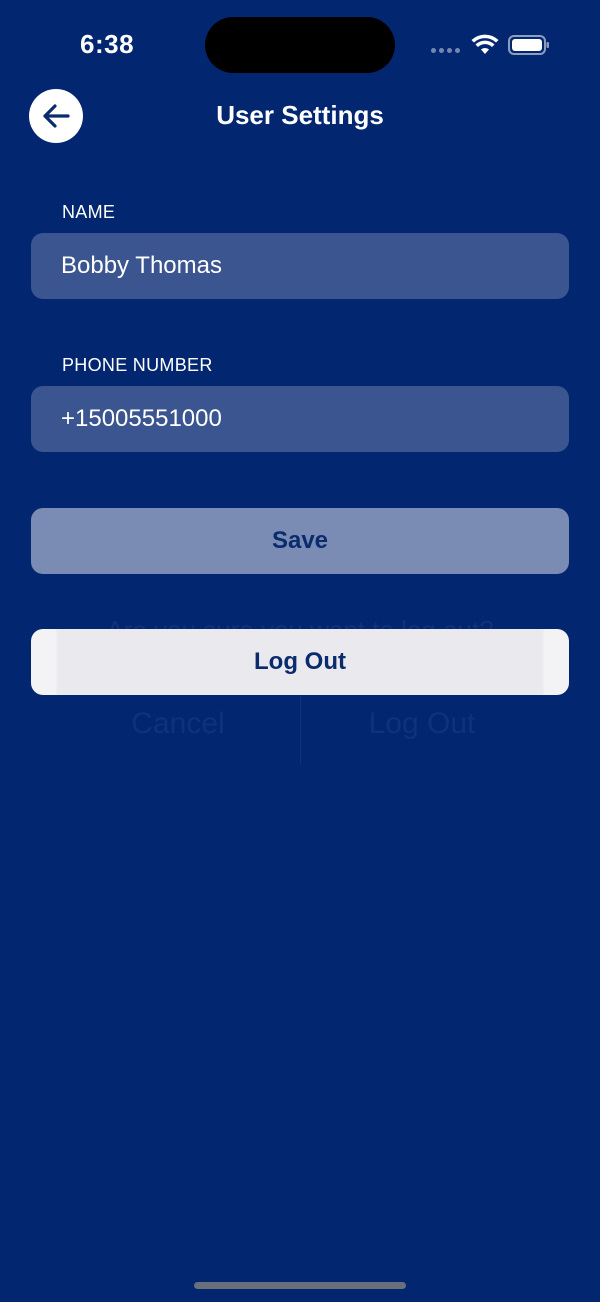  I want to click on page-title: User Settings, so click(300, 115).